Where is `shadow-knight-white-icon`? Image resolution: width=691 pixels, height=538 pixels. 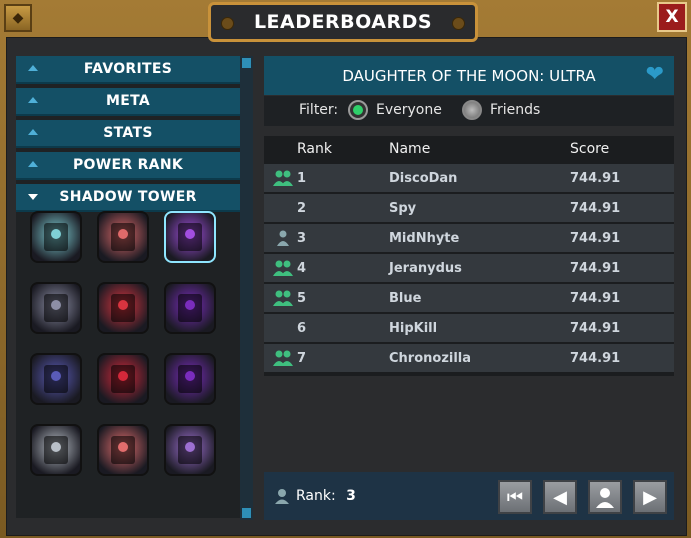 shadow-knight-white-icon is located at coordinates (56, 450).